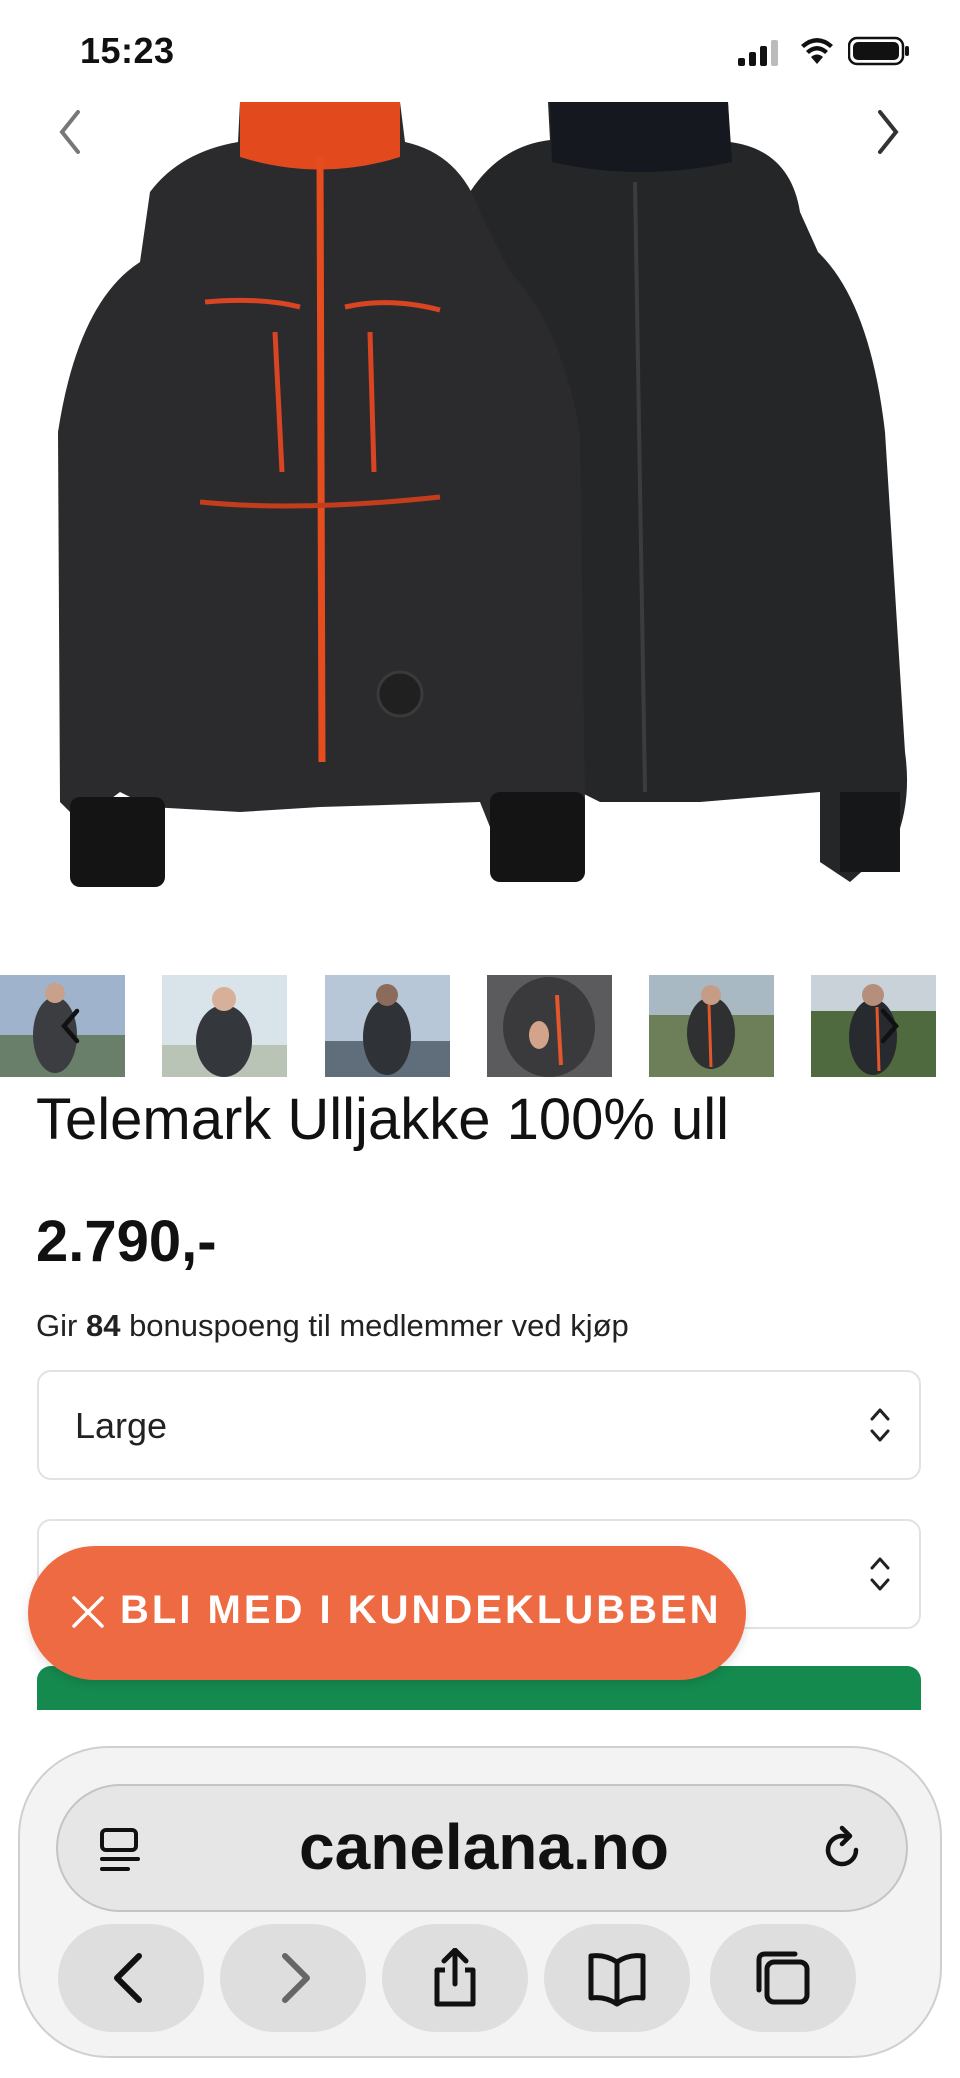  I want to click on share-button, so click(455, 1978).